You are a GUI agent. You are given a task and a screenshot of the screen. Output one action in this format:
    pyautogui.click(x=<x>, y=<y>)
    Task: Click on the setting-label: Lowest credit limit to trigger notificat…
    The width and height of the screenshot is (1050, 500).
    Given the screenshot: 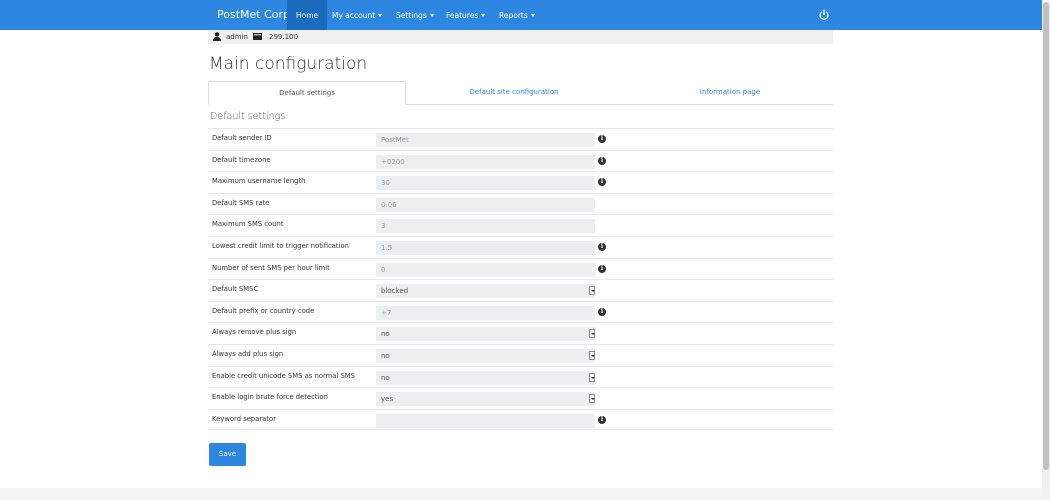 What is the action you would take?
    pyautogui.click(x=280, y=245)
    